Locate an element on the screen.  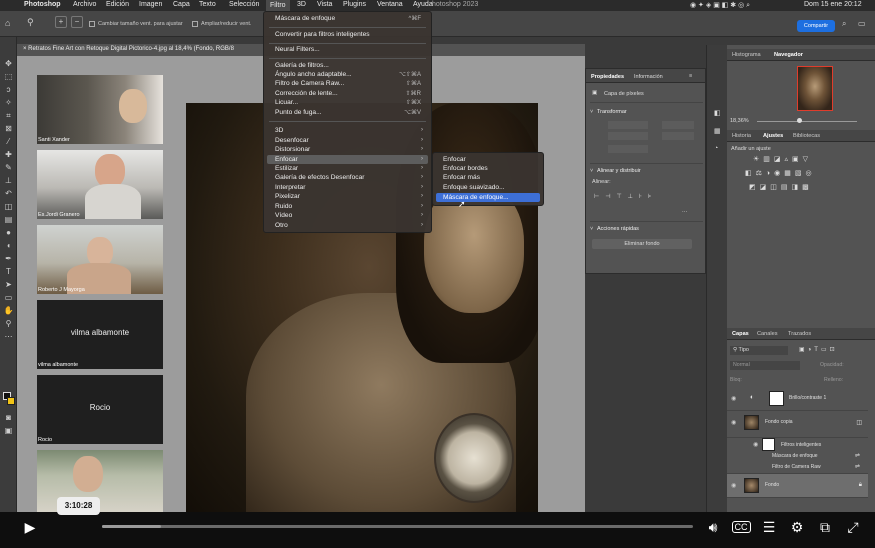
remove-background-button: Eliminar fondo is located at coordinates (642, 244).